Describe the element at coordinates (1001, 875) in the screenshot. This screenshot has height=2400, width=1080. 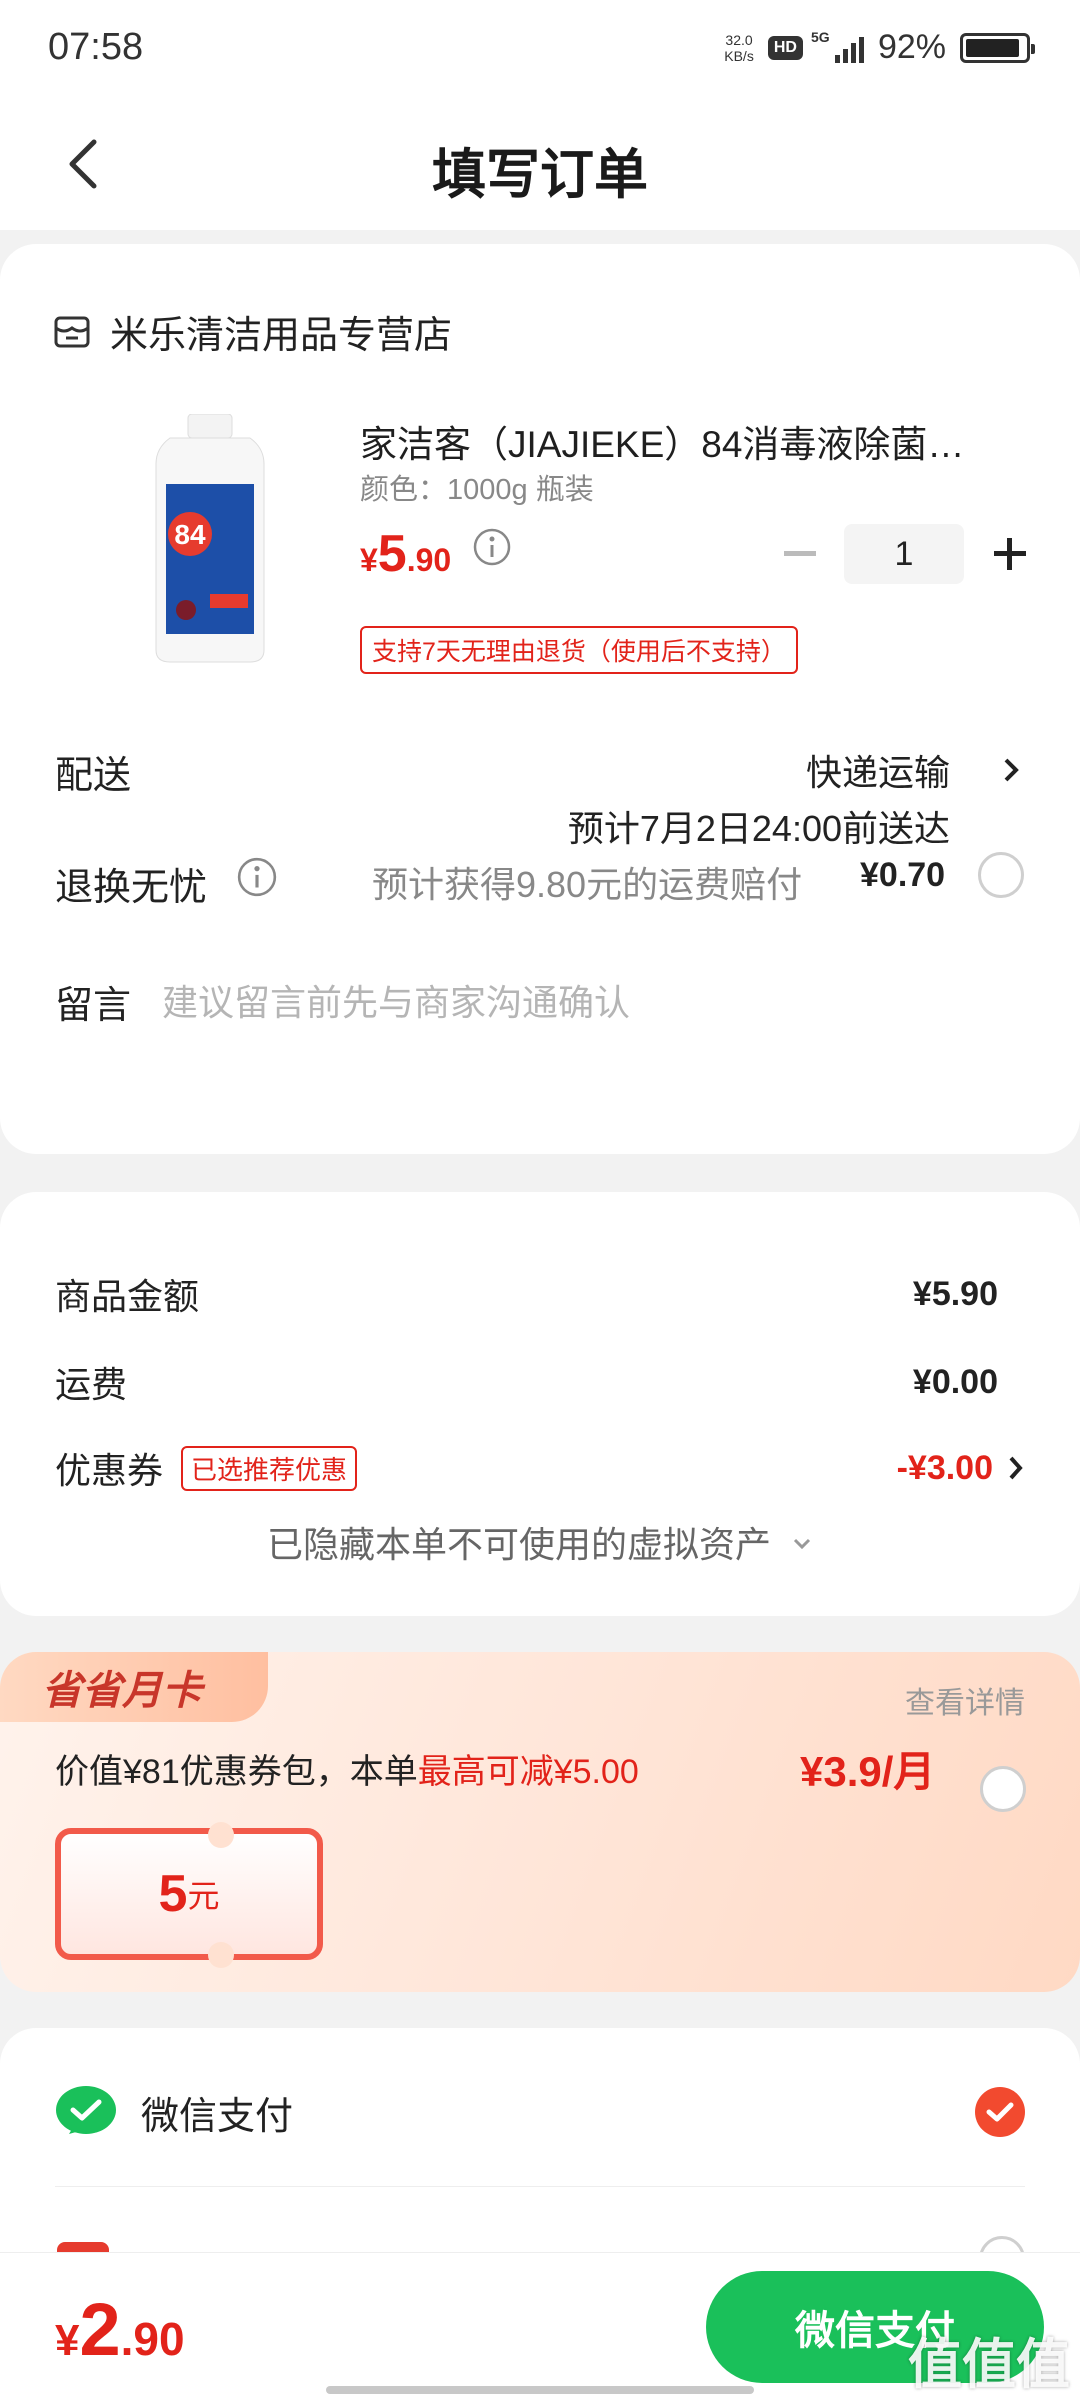
I see `worry-free-radio` at that location.